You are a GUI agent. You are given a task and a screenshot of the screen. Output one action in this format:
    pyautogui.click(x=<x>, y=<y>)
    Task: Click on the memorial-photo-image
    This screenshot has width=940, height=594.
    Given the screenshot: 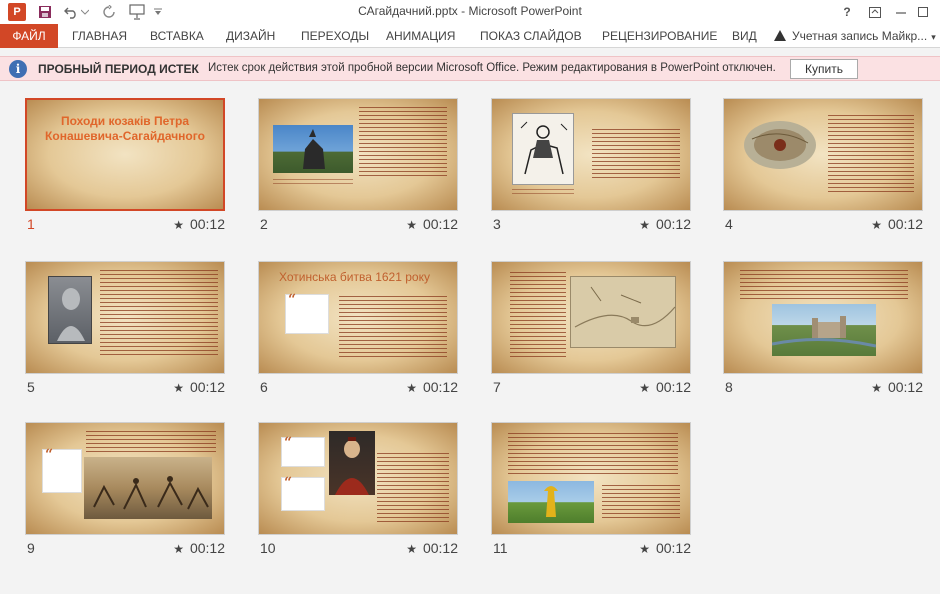 What is the action you would take?
    pyautogui.click(x=551, y=502)
    